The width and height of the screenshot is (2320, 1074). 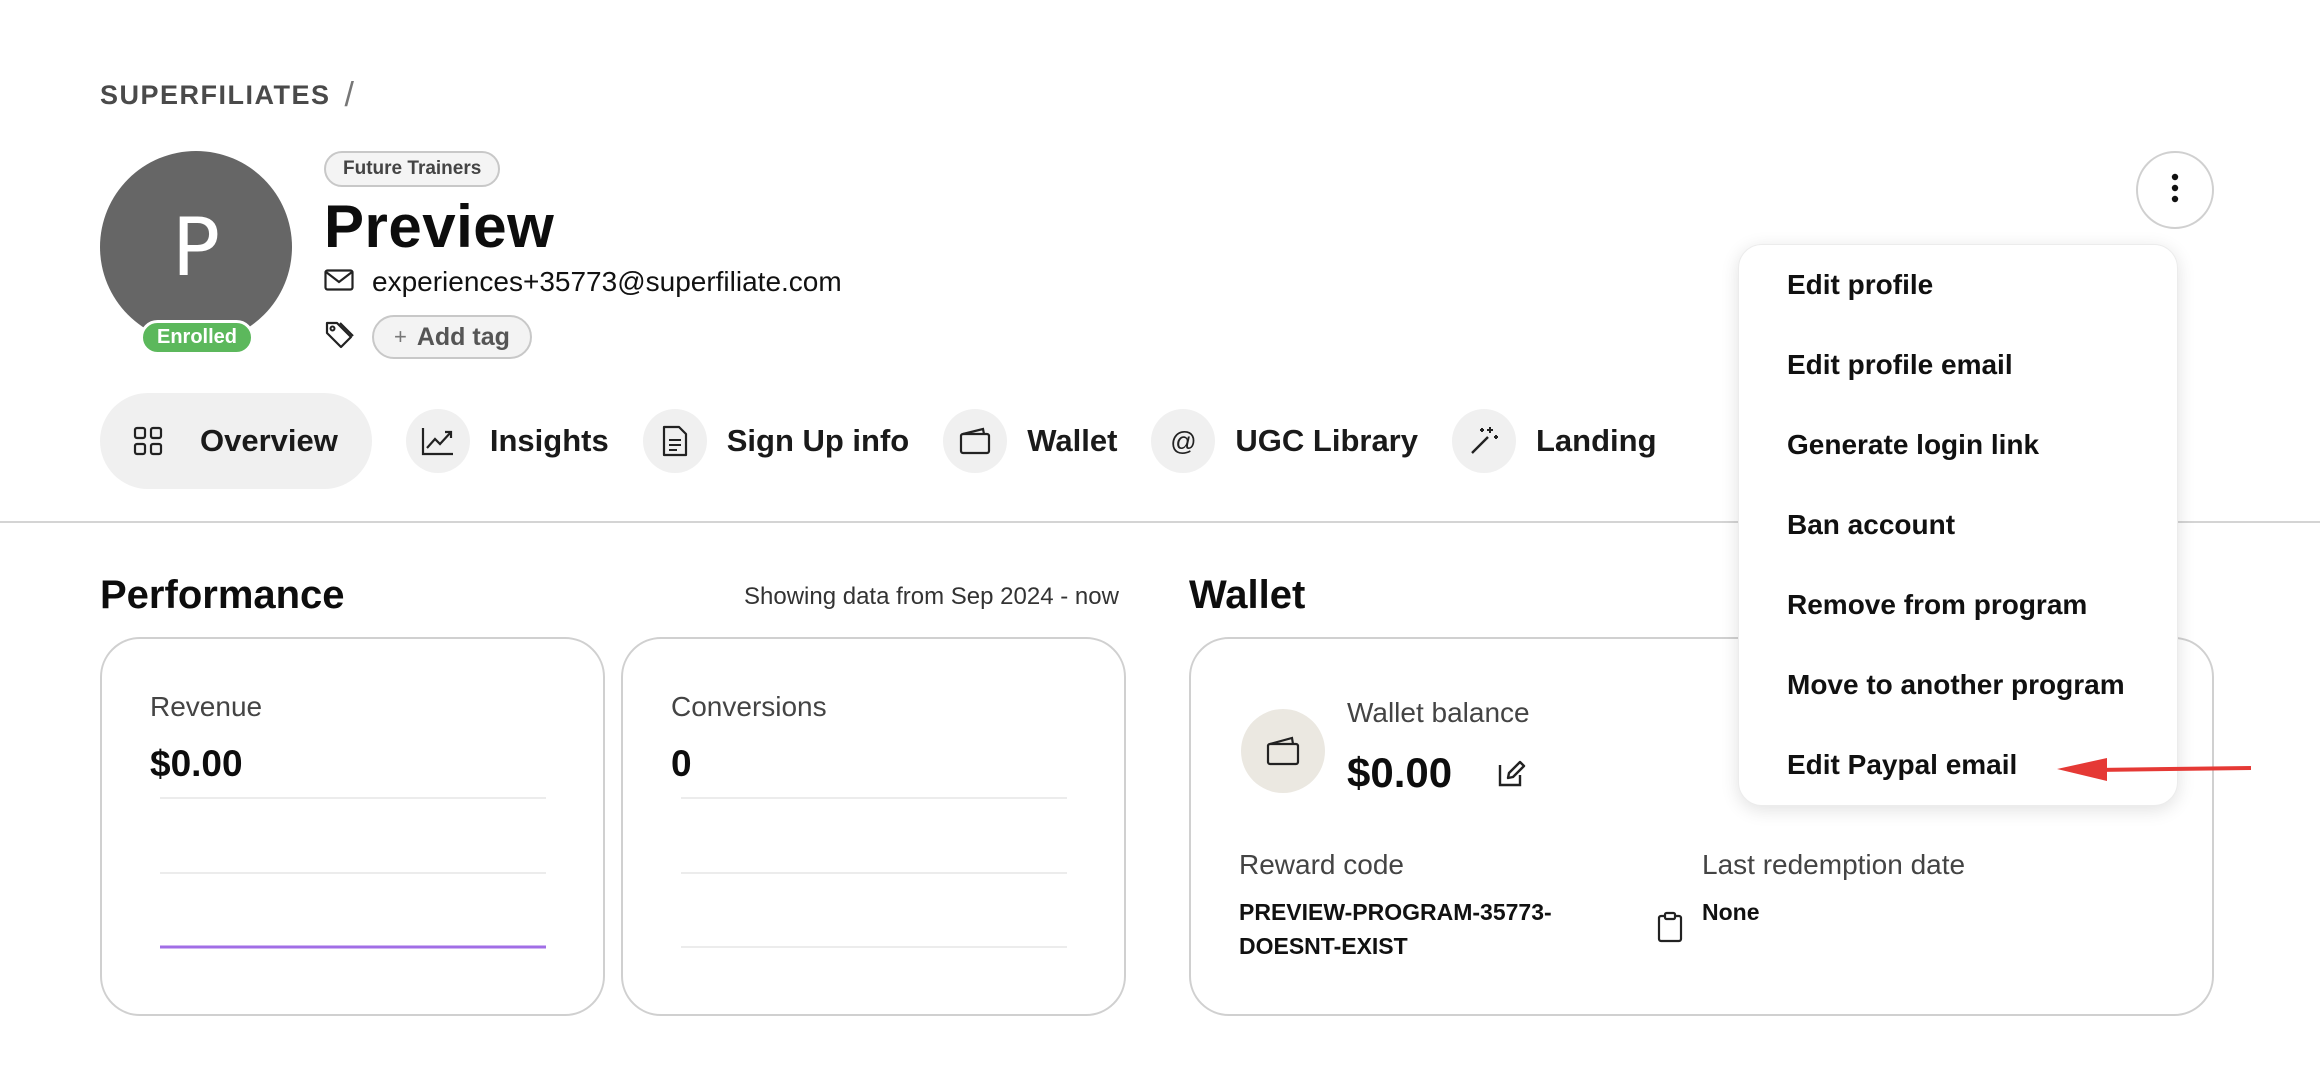 I want to click on tag-row: + Add tag, so click(x=428, y=337).